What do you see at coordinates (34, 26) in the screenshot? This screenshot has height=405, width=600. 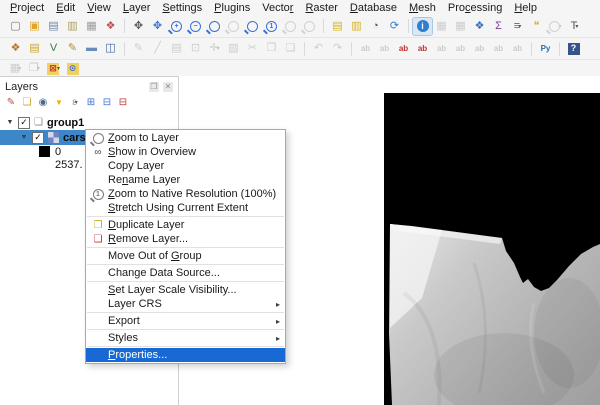 I see `open-project-button: ▣` at bounding box center [34, 26].